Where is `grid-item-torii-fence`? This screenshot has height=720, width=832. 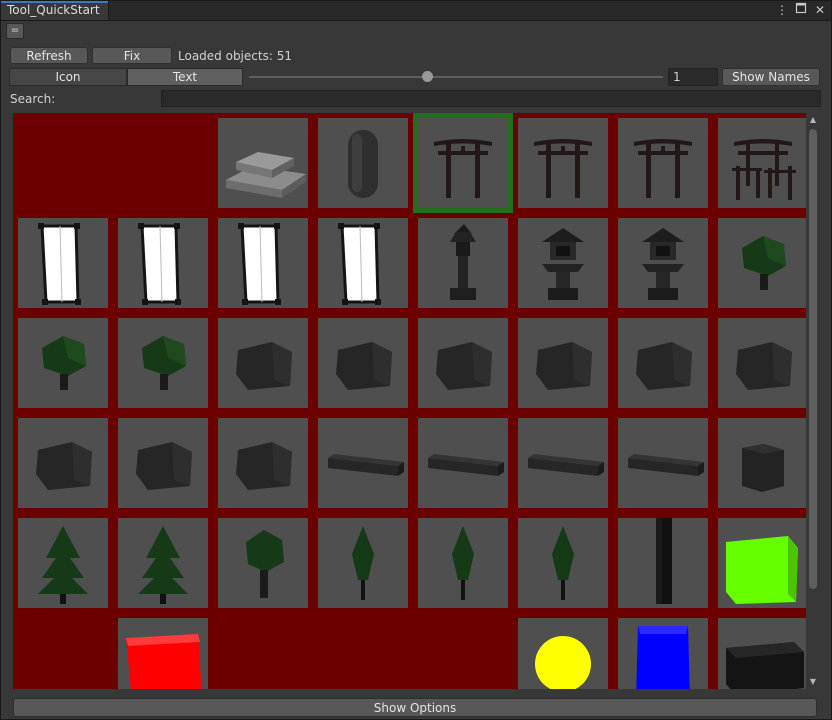
grid-item-torii-fence is located at coordinates (759, 163).